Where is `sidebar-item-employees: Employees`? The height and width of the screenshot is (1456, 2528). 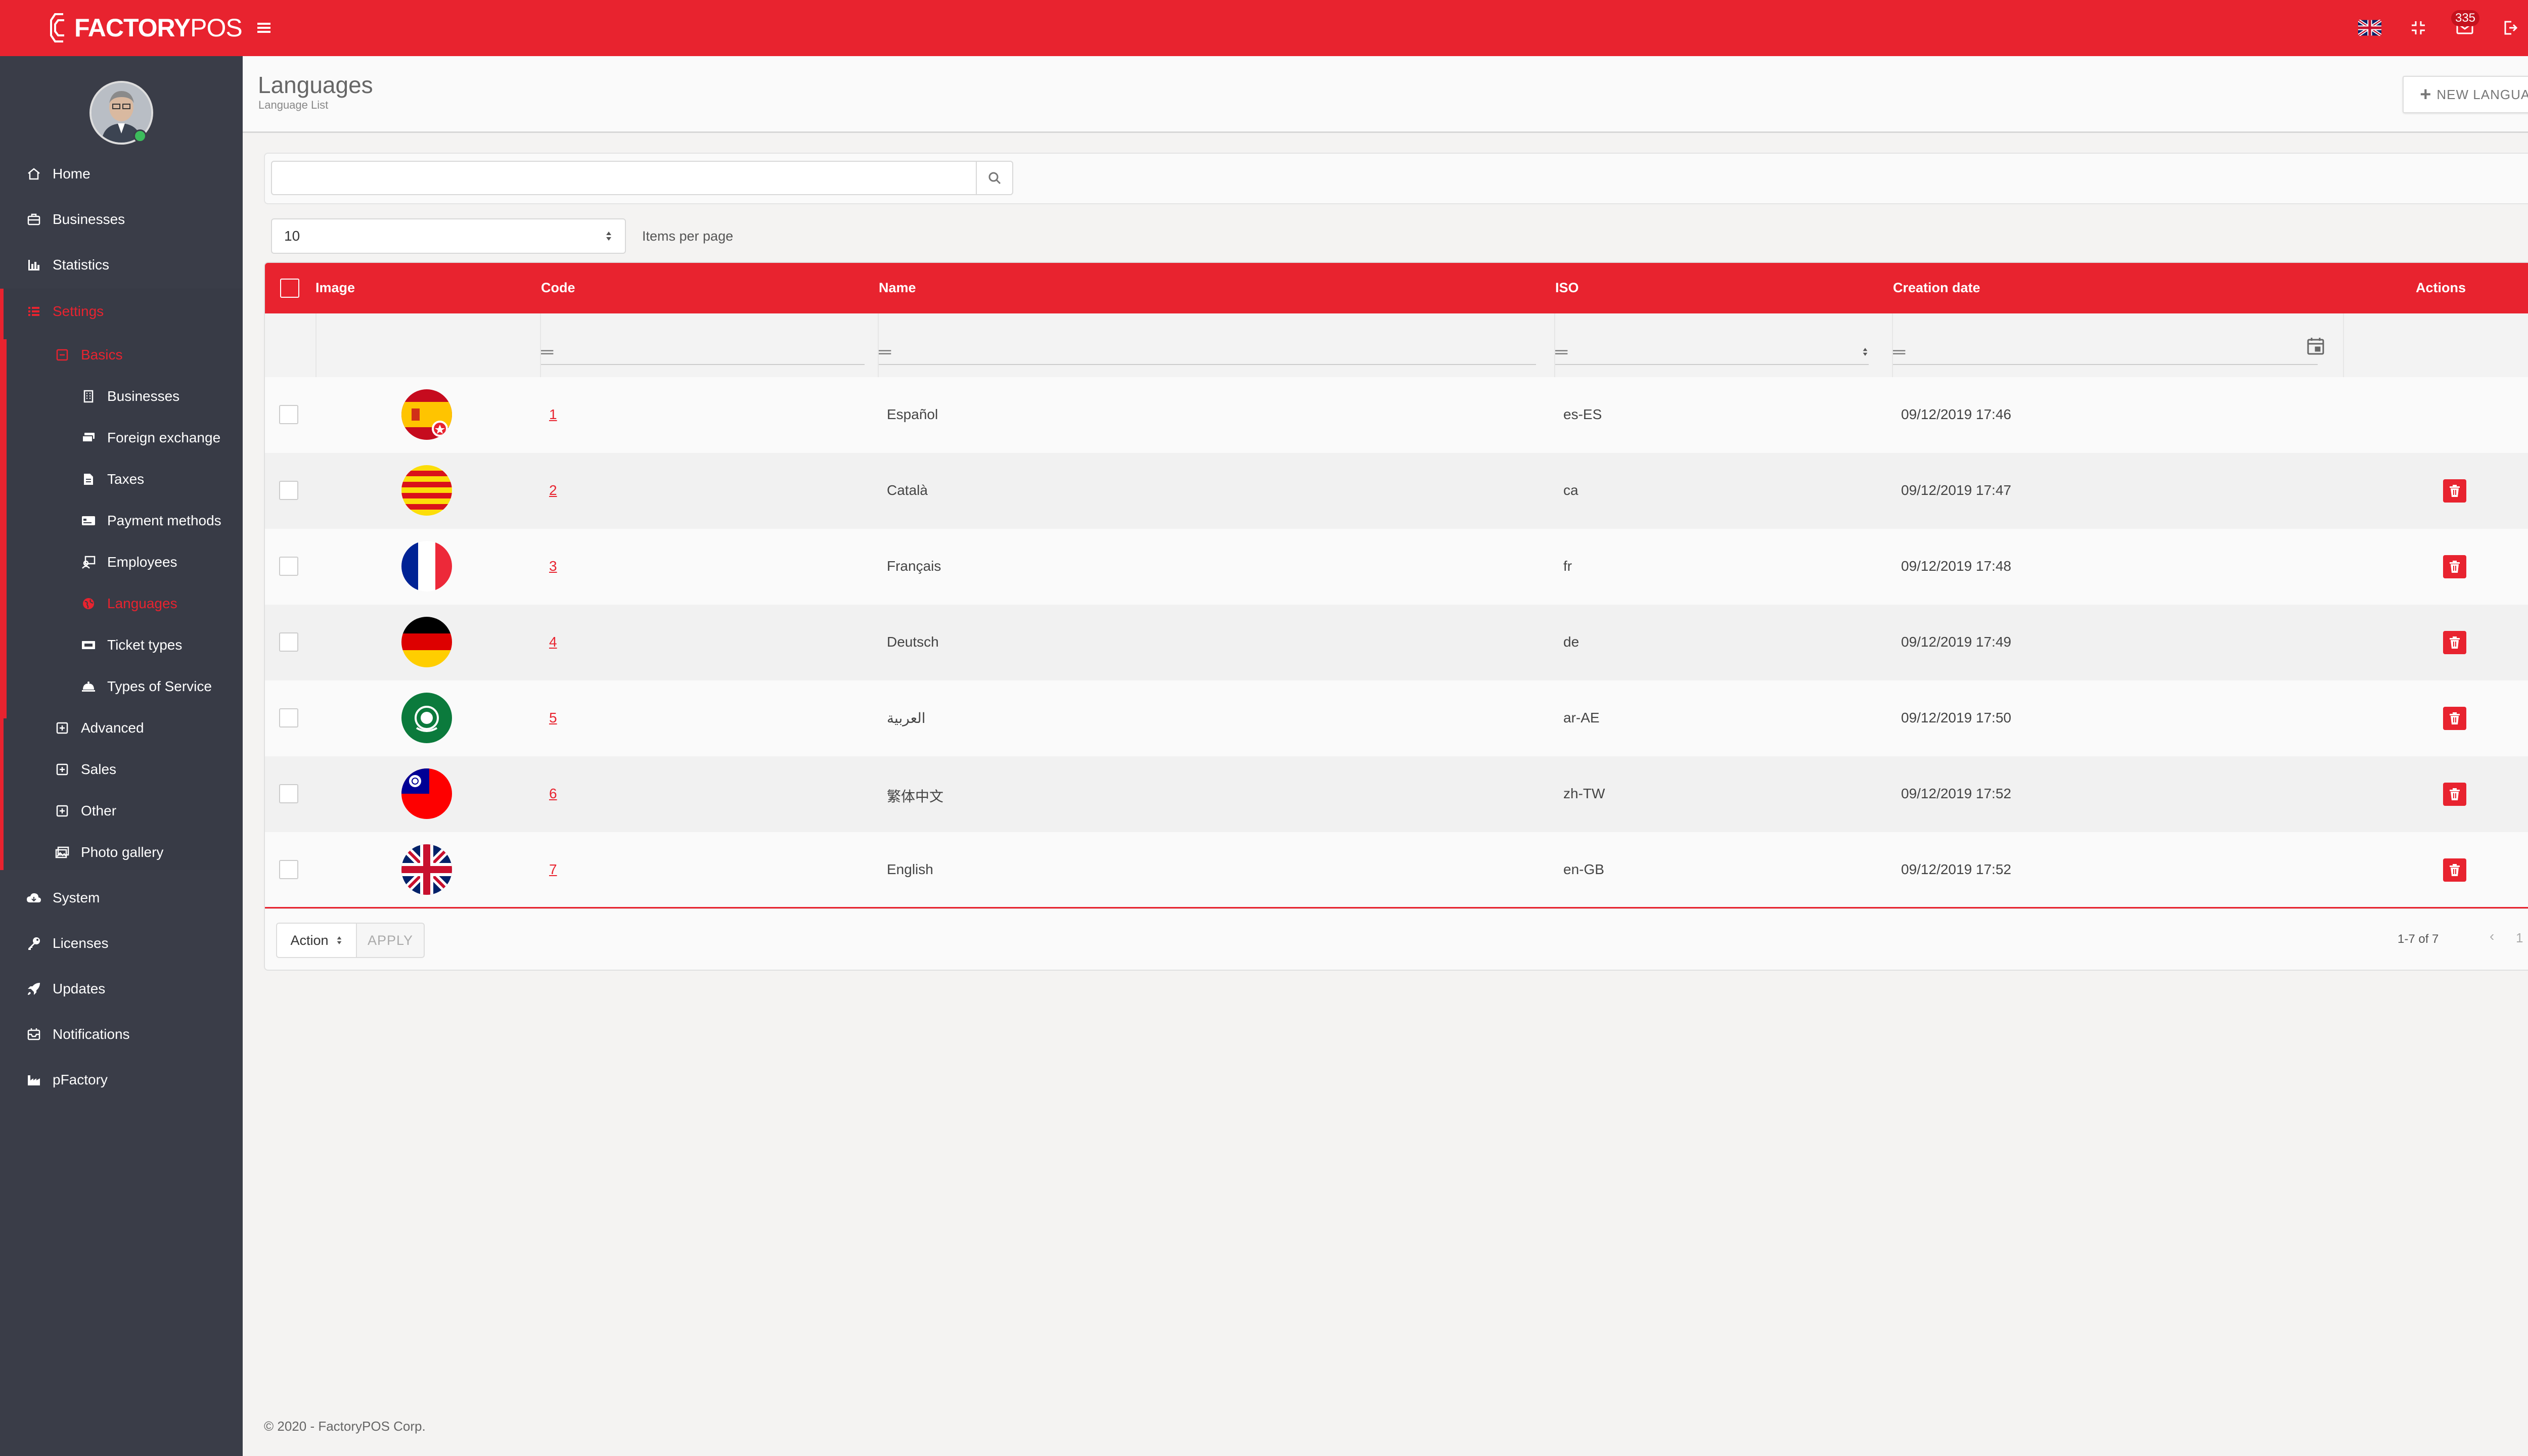
sidebar-item-employees: Employees is located at coordinates (129, 562).